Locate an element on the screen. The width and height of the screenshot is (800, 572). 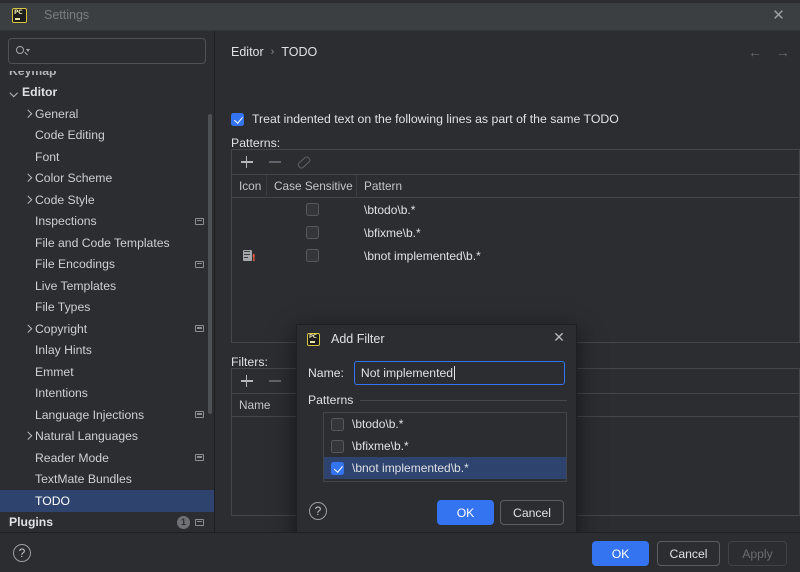
sidebar-item-general: General is located at coordinates (107, 114).